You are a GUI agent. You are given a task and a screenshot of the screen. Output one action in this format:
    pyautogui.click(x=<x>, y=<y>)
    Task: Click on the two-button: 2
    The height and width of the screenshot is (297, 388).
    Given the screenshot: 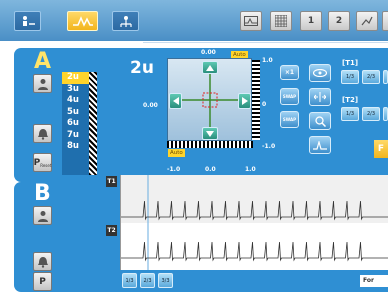 What is the action you would take?
    pyautogui.click(x=339, y=21)
    